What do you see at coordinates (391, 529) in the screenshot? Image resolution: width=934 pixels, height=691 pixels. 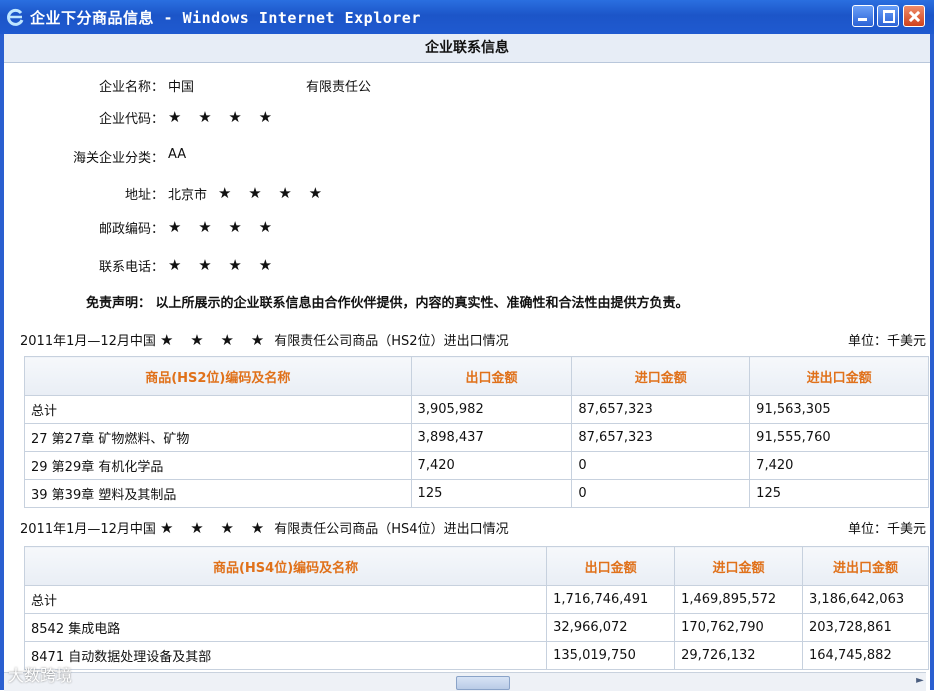 I see `hs4-title-suffix: 有限责任公司商品（HS4位）进出口情况` at bounding box center [391, 529].